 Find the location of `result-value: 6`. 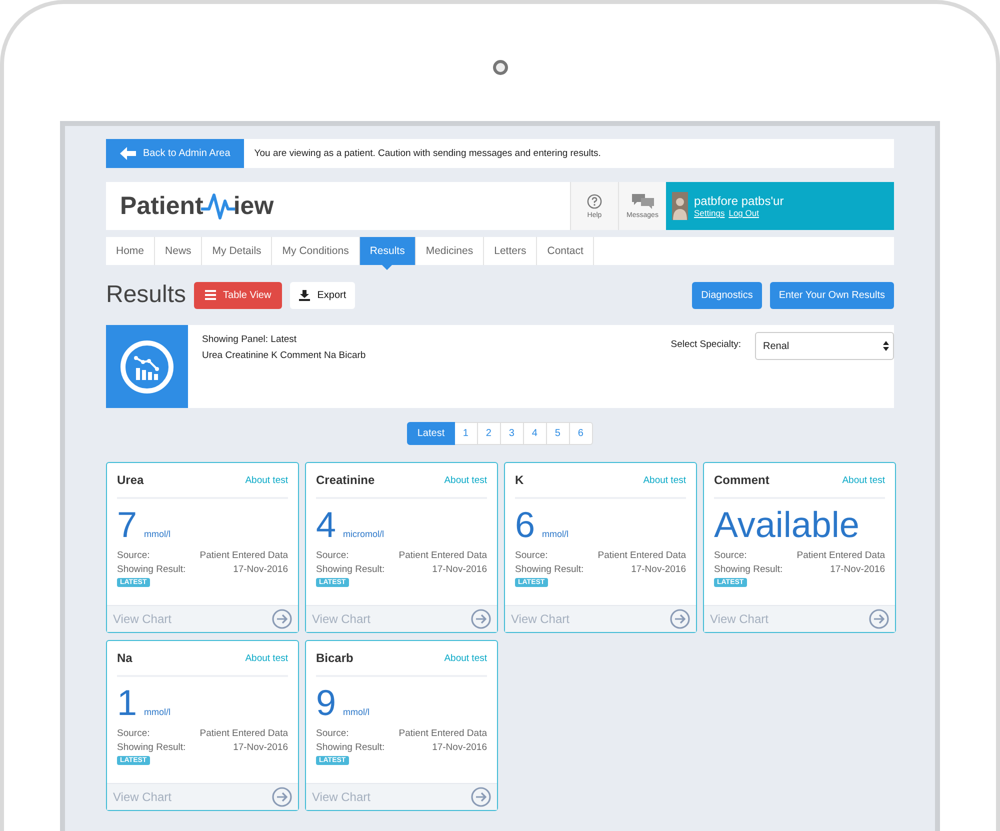

result-value: 6 is located at coordinates (525, 525).